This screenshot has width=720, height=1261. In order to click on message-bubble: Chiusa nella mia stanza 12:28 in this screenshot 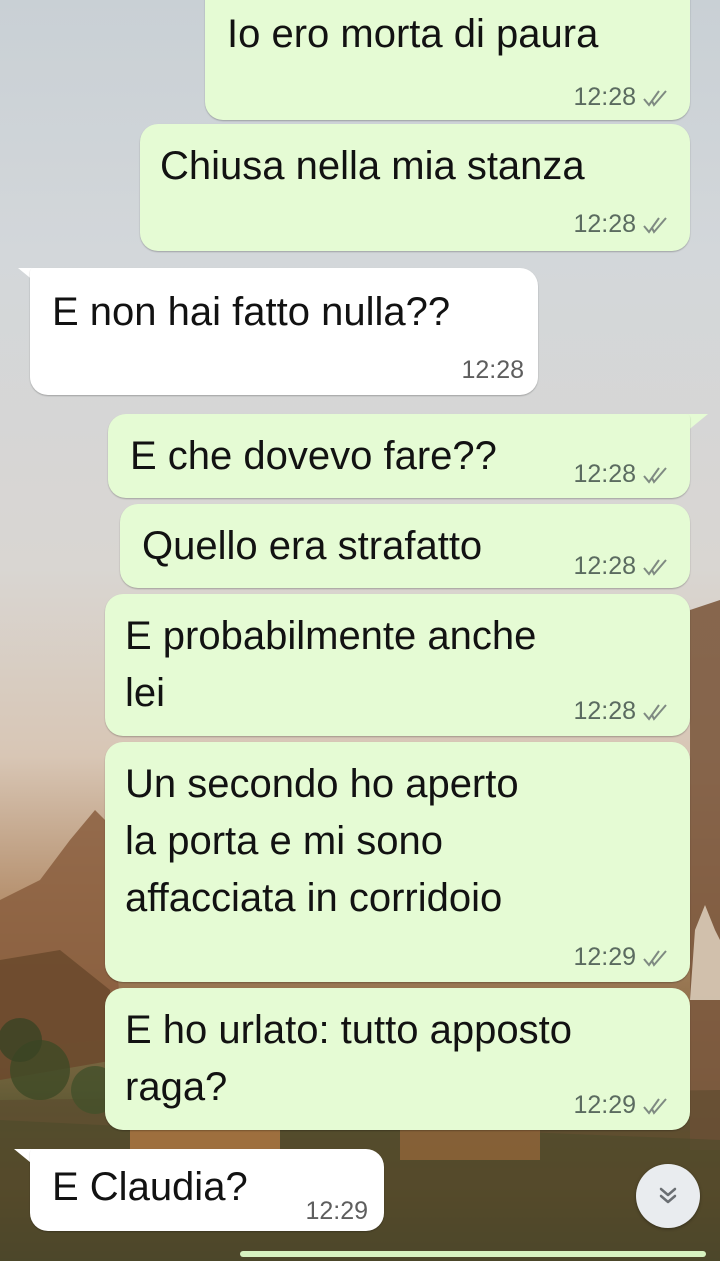, I will do `click(415, 187)`.